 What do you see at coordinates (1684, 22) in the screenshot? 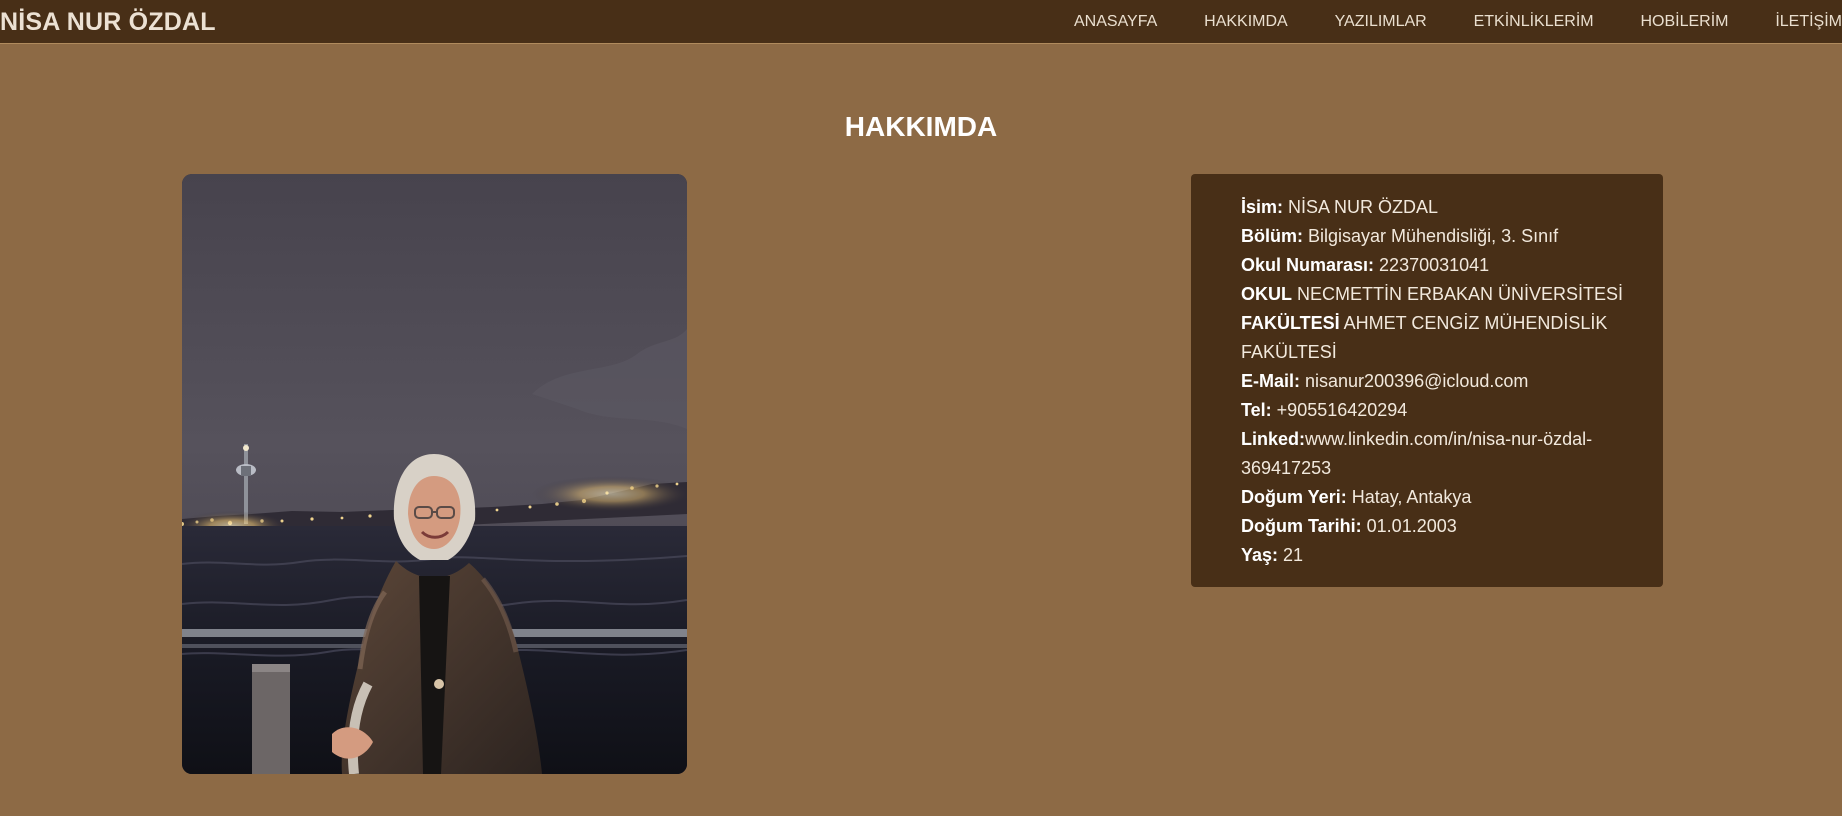
I see `nav-link-hobilerim: HOBİLERİM` at bounding box center [1684, 22].